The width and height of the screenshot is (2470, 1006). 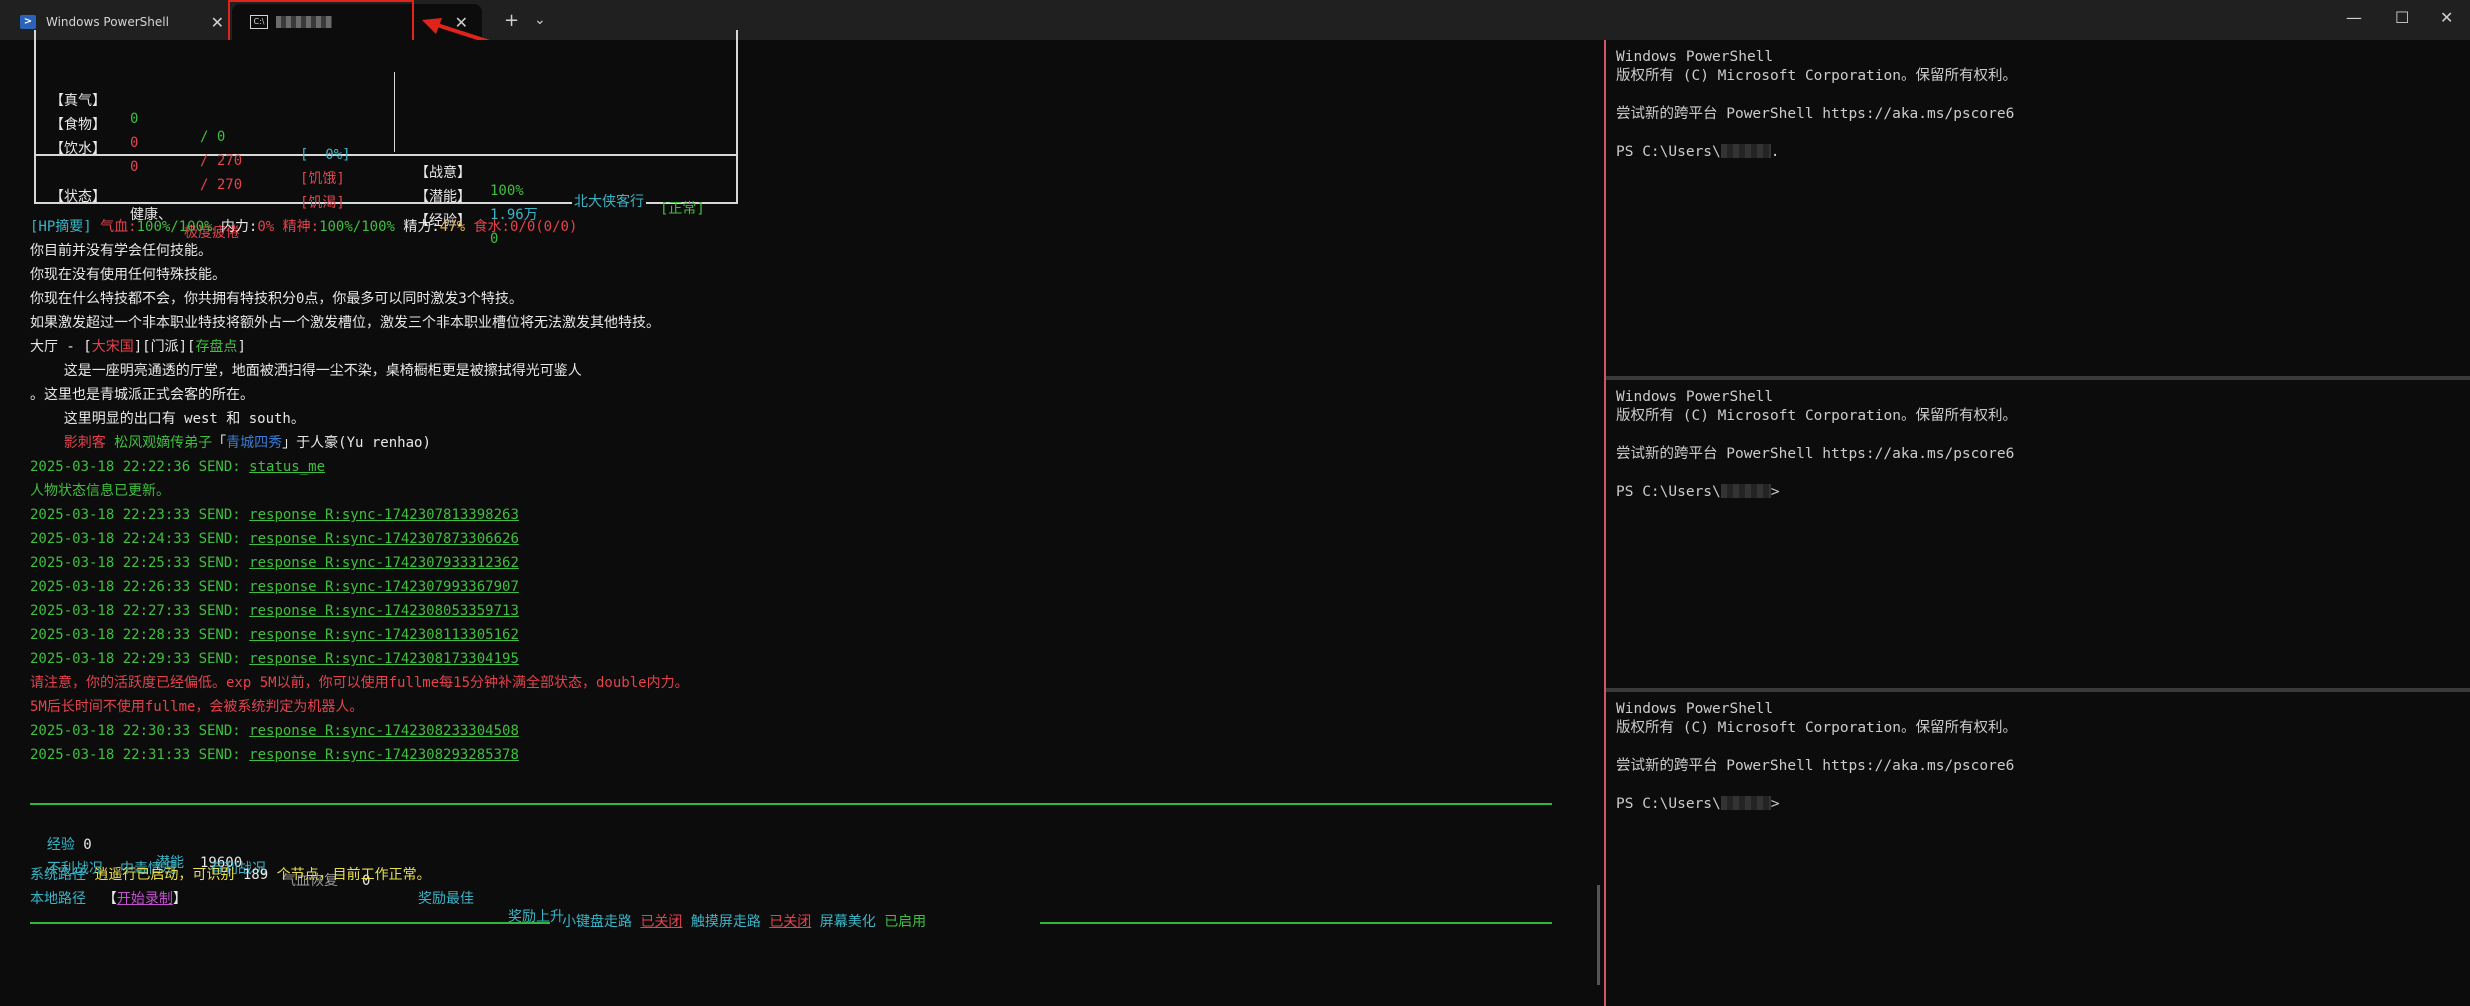 What do you see at coordinates (167, 419) in the screenshot?
I see `room-exits: 这里明显的出口有 west 和 south。` at bounding box center [167, 419].